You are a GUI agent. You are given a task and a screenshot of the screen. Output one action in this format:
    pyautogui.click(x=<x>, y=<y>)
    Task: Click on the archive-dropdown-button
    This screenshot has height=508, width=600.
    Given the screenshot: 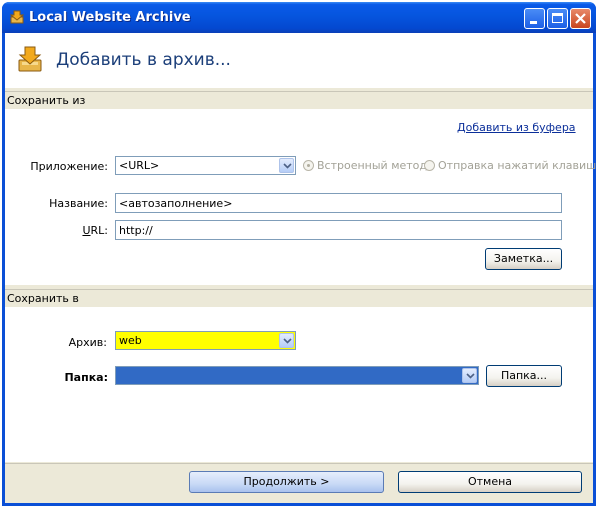 What is the action you would take?
    pyautogui.click(x=286, y=340)
    